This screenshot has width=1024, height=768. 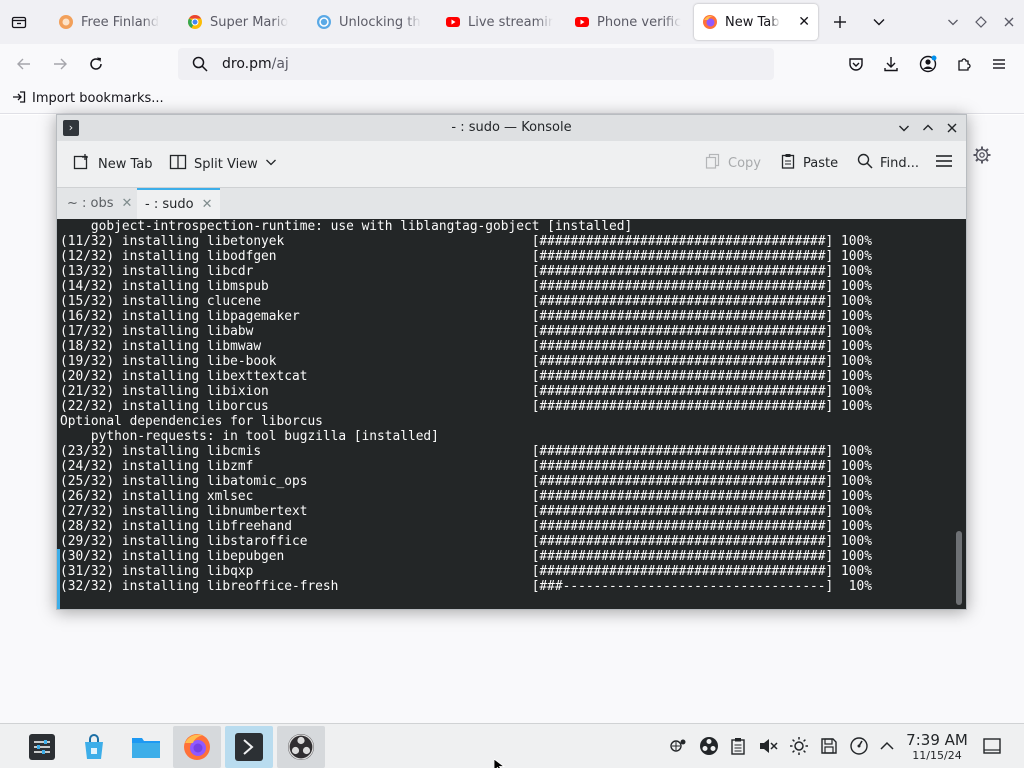 I want to click on terminal-line-marker, so click(x=58, y=579).